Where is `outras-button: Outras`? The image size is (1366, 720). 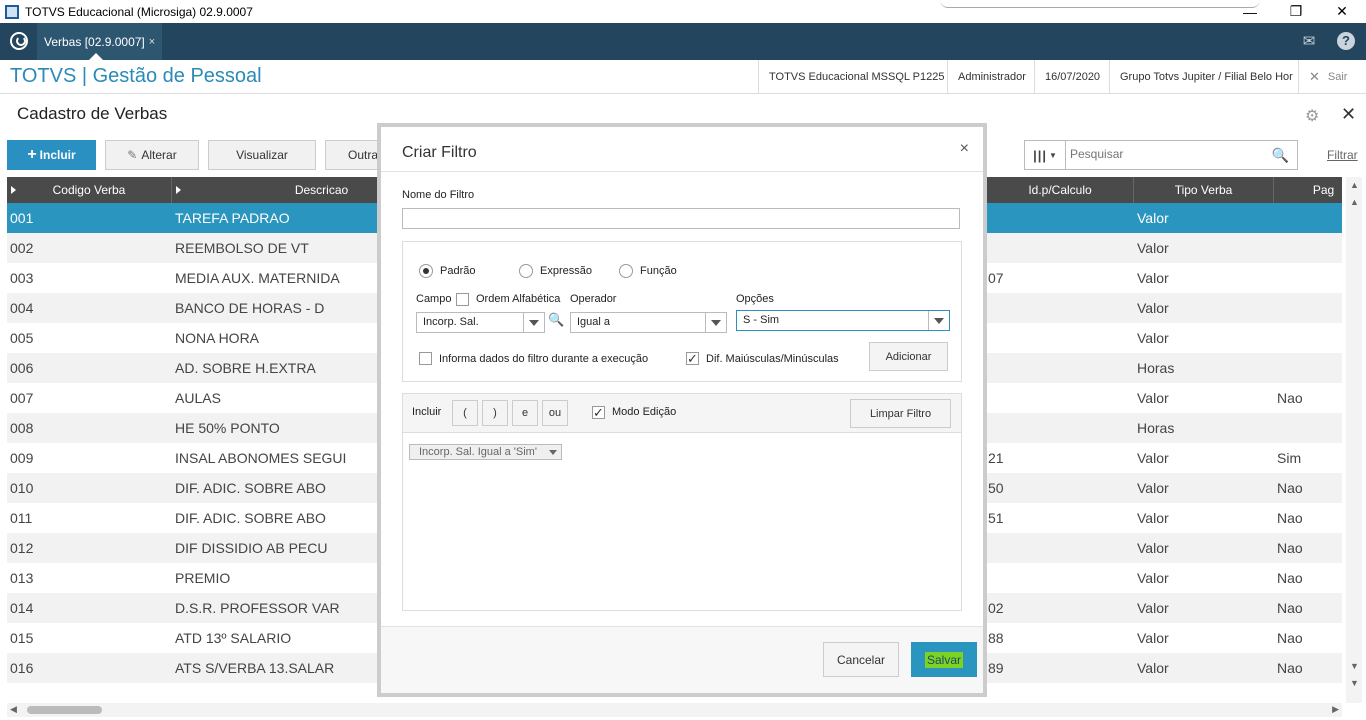
outras-button: Outras is located at coordinates (355, 155).